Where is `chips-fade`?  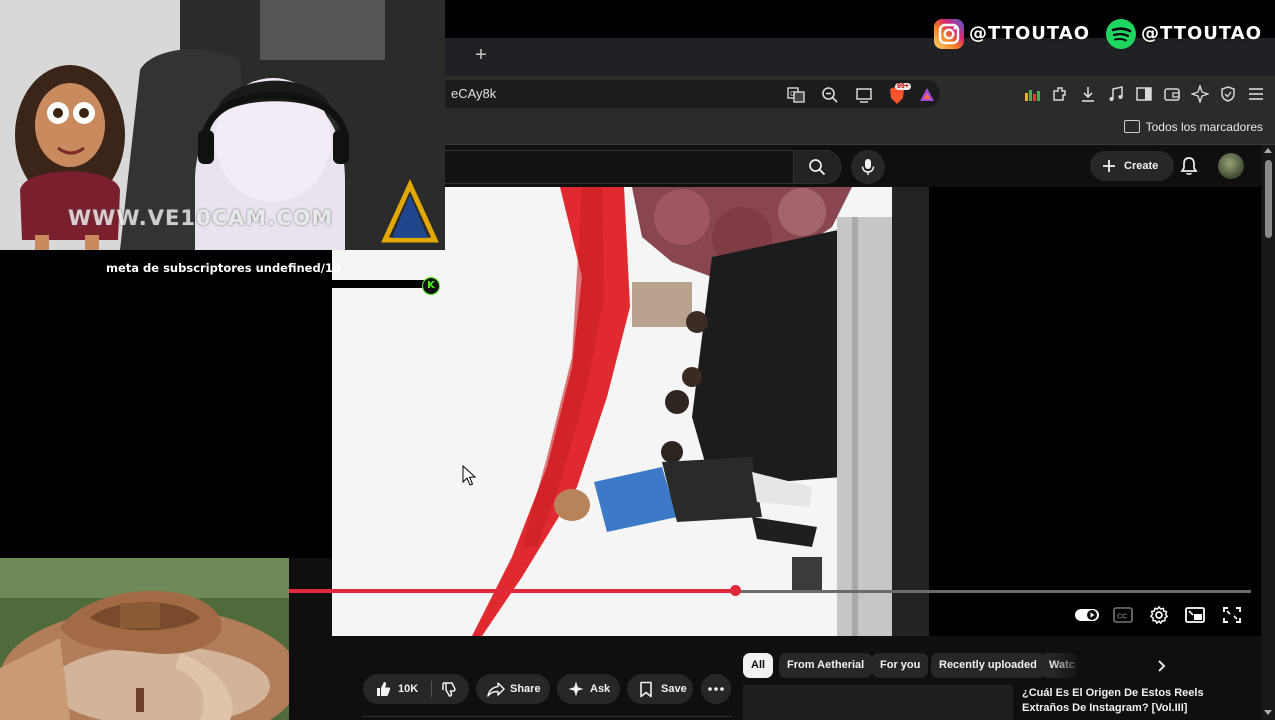
chips-fade is located at coordinates (1080, 665).